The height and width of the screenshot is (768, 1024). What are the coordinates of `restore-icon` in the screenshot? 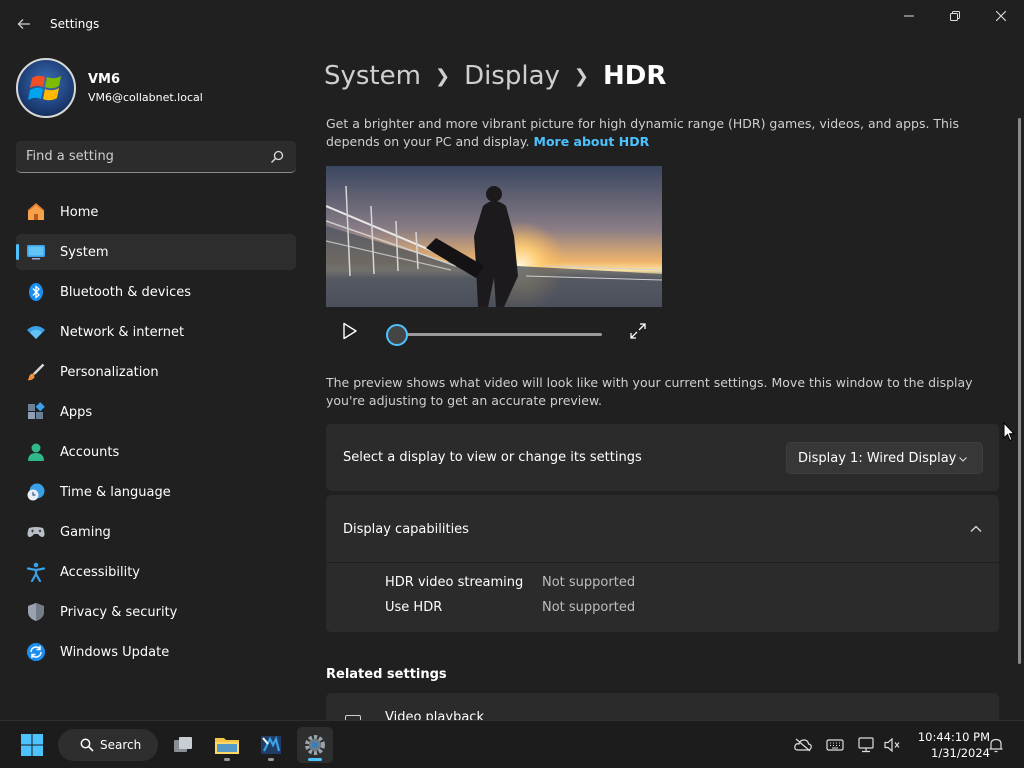 It's located at (955, 16).